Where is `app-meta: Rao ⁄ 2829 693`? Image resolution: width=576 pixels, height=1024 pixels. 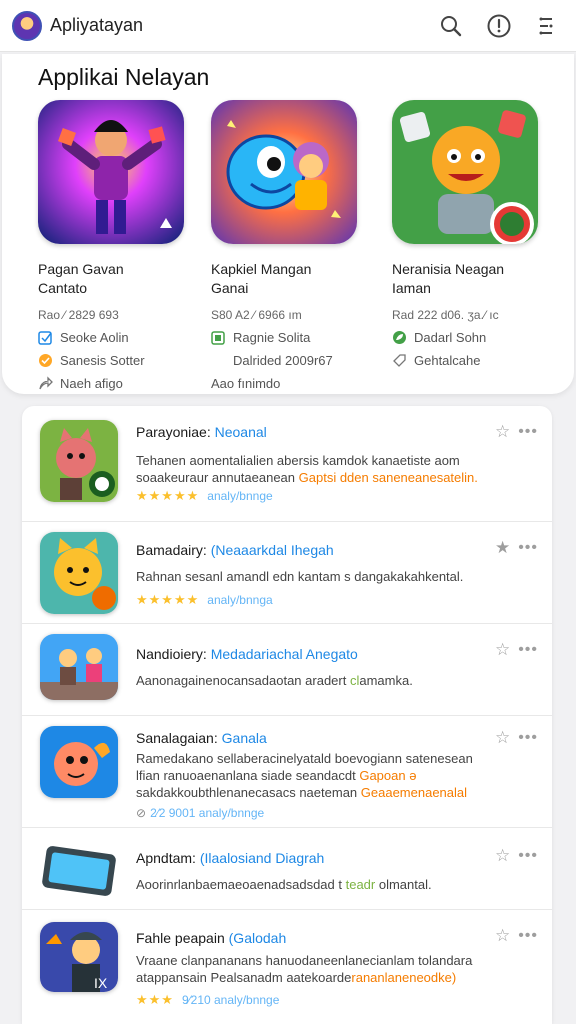
app-meta: Rao ⁄ 2829 693 is located at coordinates (78, 315).